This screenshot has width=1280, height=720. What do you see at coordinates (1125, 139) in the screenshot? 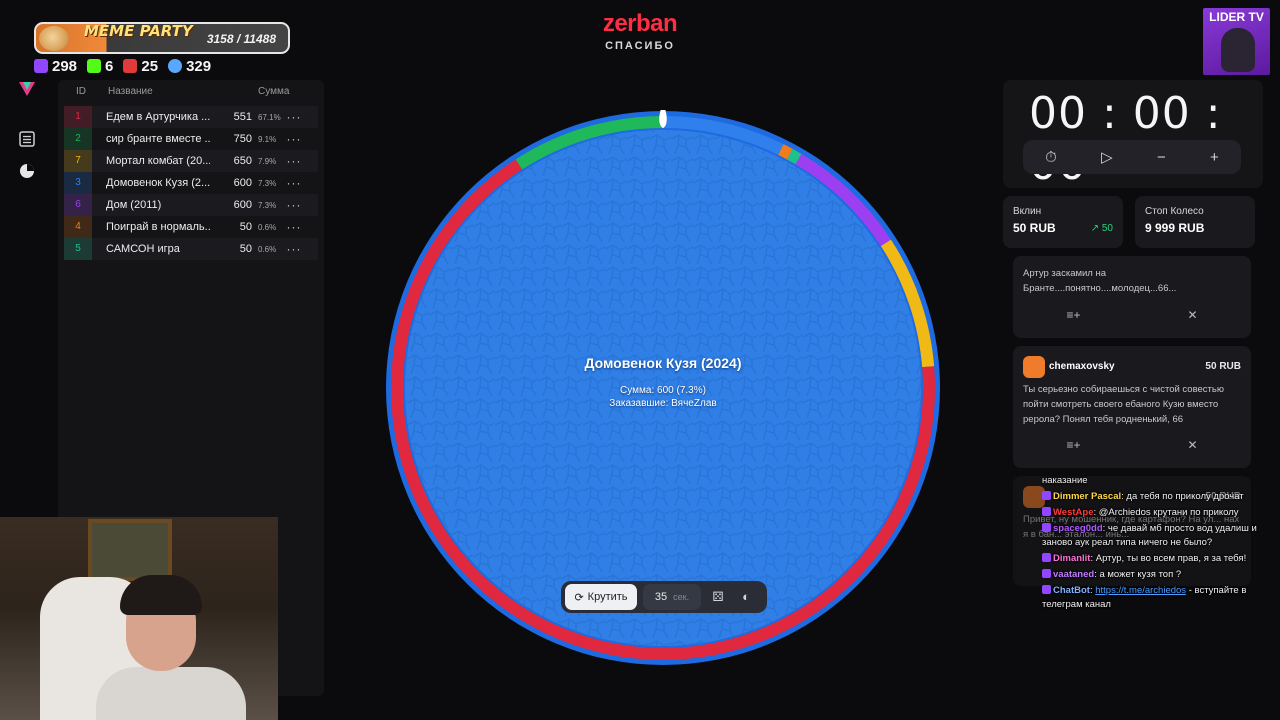
I see `timer-display: 00 : 00 : 00` at bounding box center [1125, 139].